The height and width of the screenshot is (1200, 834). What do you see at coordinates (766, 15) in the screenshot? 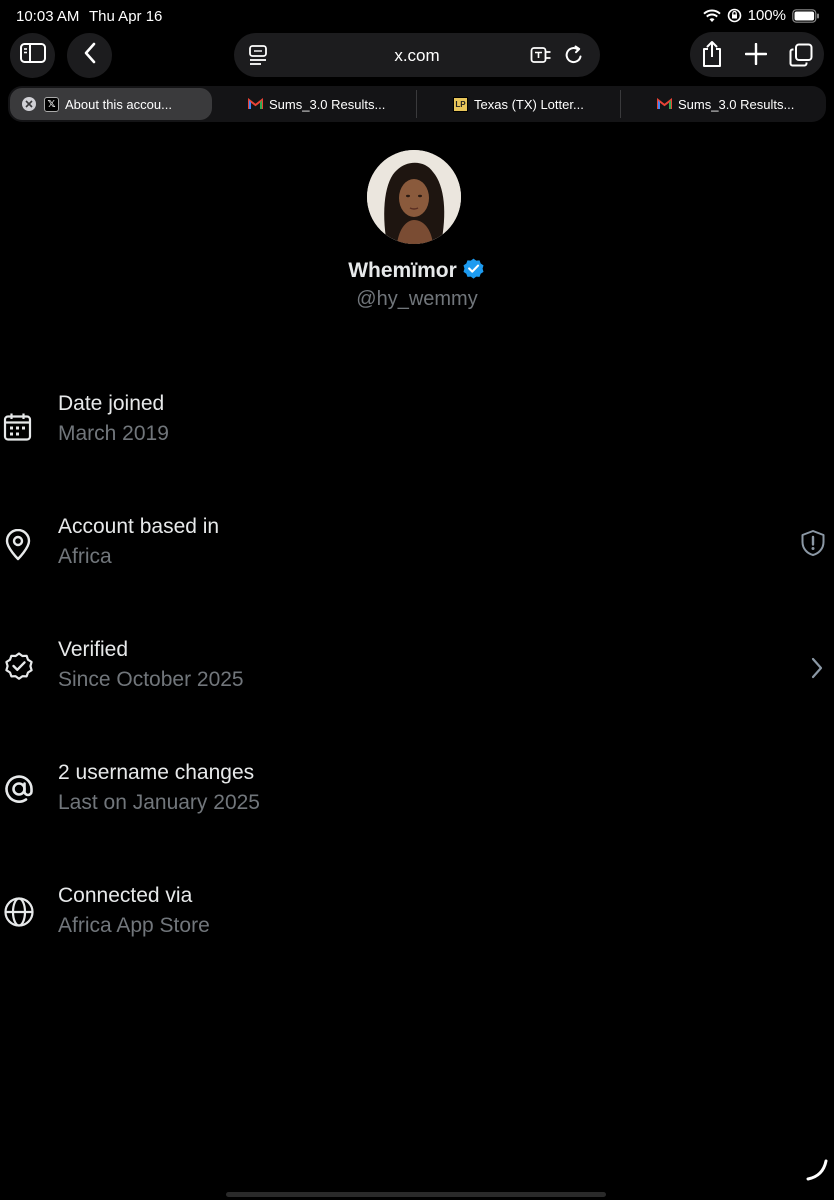
I see `battery-percentage: 100%` at bounding box center [766, 15].